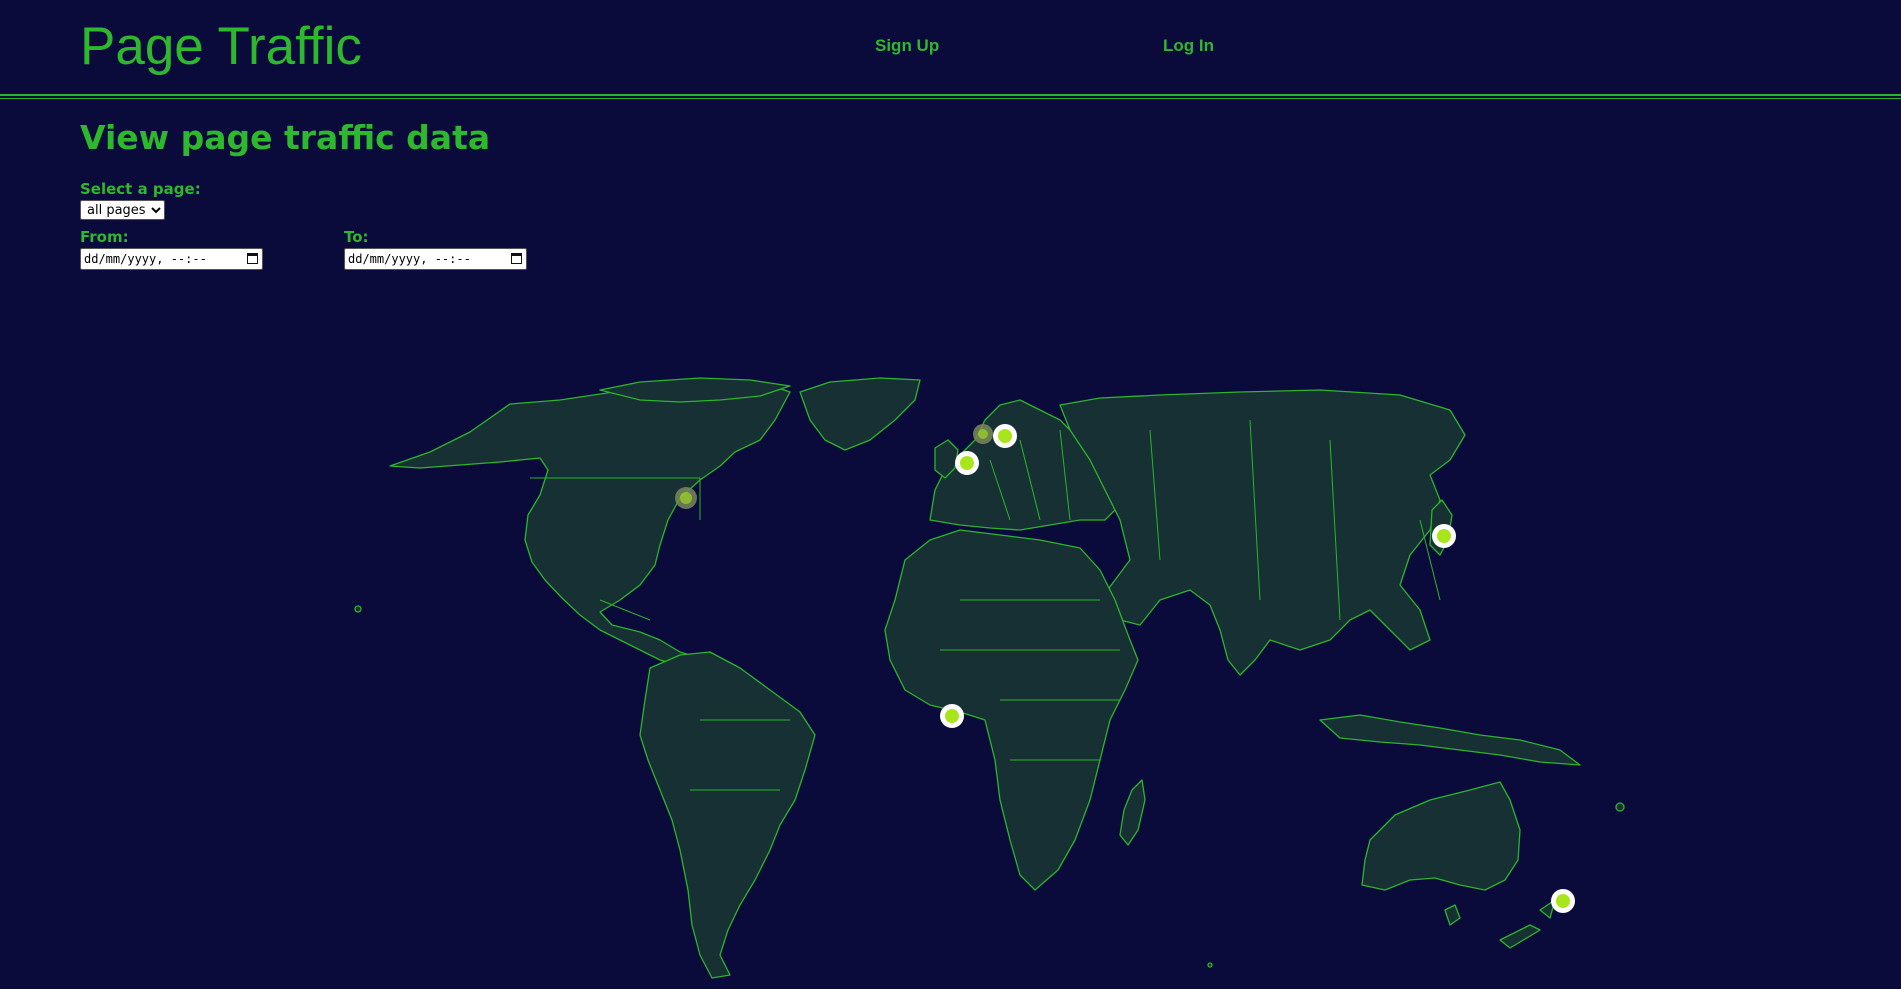 Image resolution: width=1901 pixels, height=989 pixels. What do you see at coordinates (950, 48) in the screenshot?
I see `site-header: Page Traffic Sign Up Log In` at bounding box center [950, 48].